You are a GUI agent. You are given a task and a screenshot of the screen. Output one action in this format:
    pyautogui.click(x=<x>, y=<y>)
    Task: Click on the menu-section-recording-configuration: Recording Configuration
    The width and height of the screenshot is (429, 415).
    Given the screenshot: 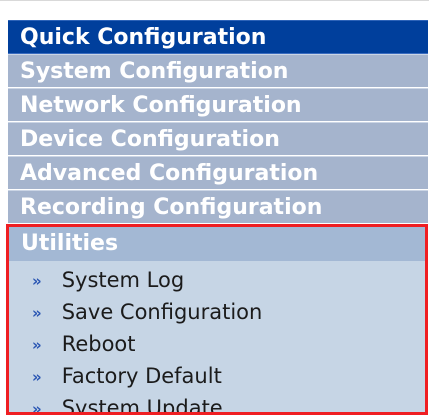 What is the action you would take?
    pyautogui.click(x=218, y=207)
    